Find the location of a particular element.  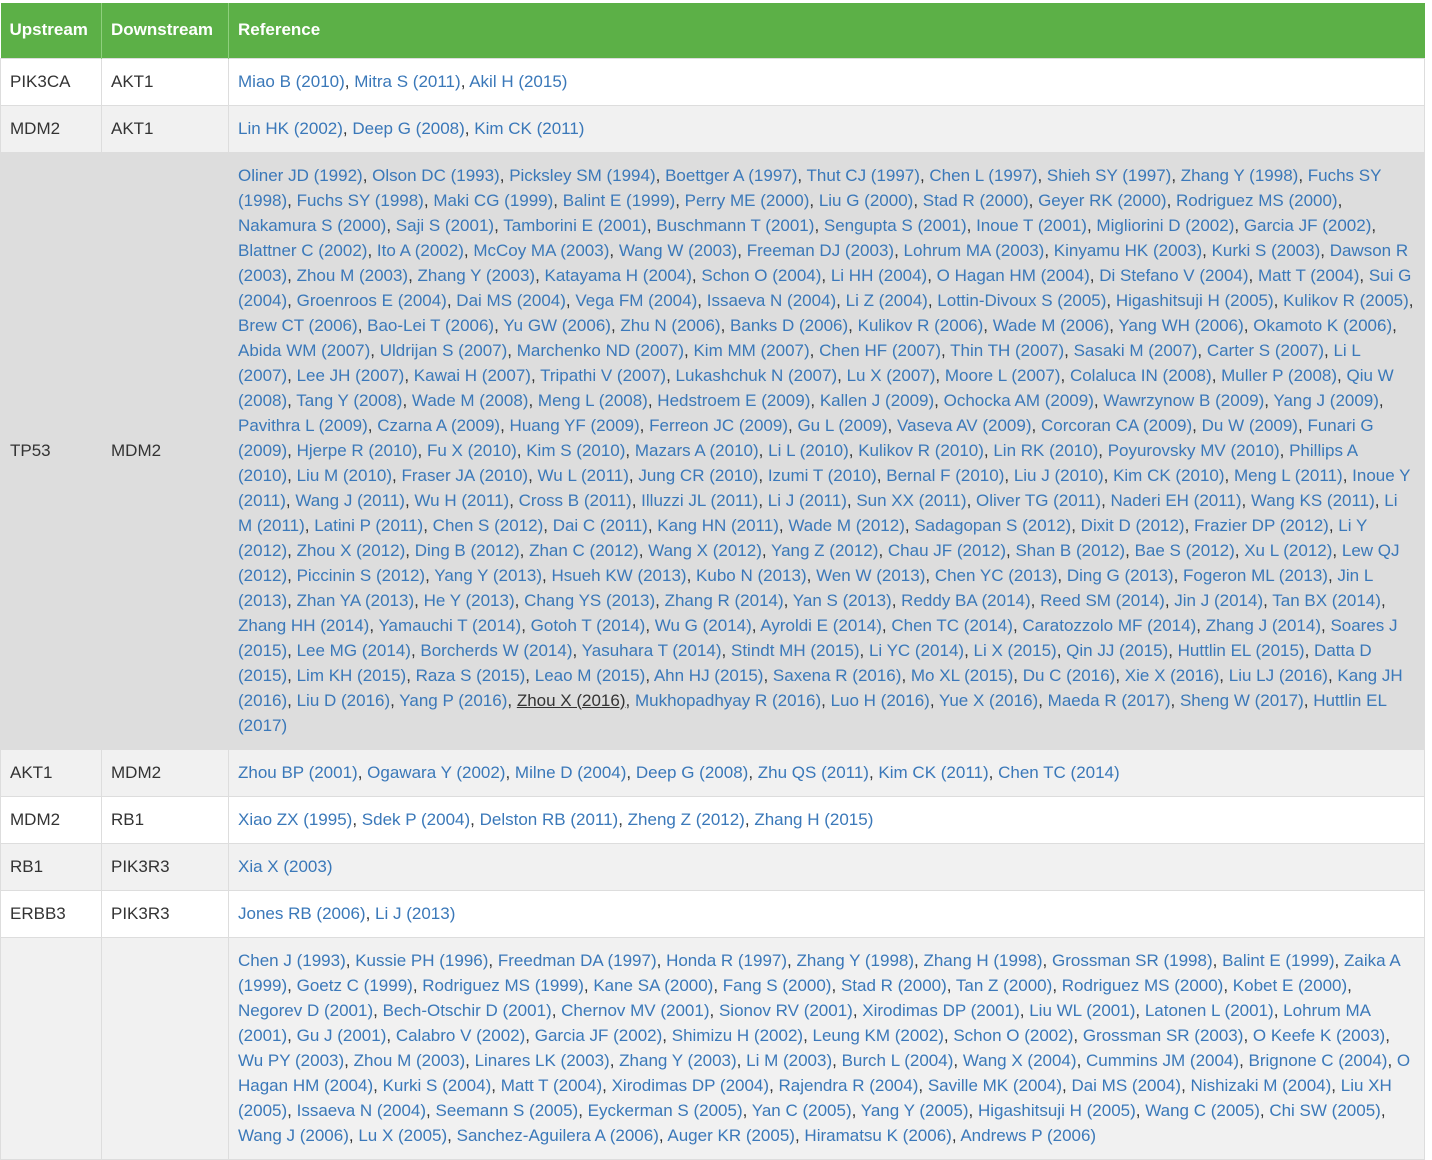

reference-link: Tripathi V (2007) is located at coordinates (603, 375).